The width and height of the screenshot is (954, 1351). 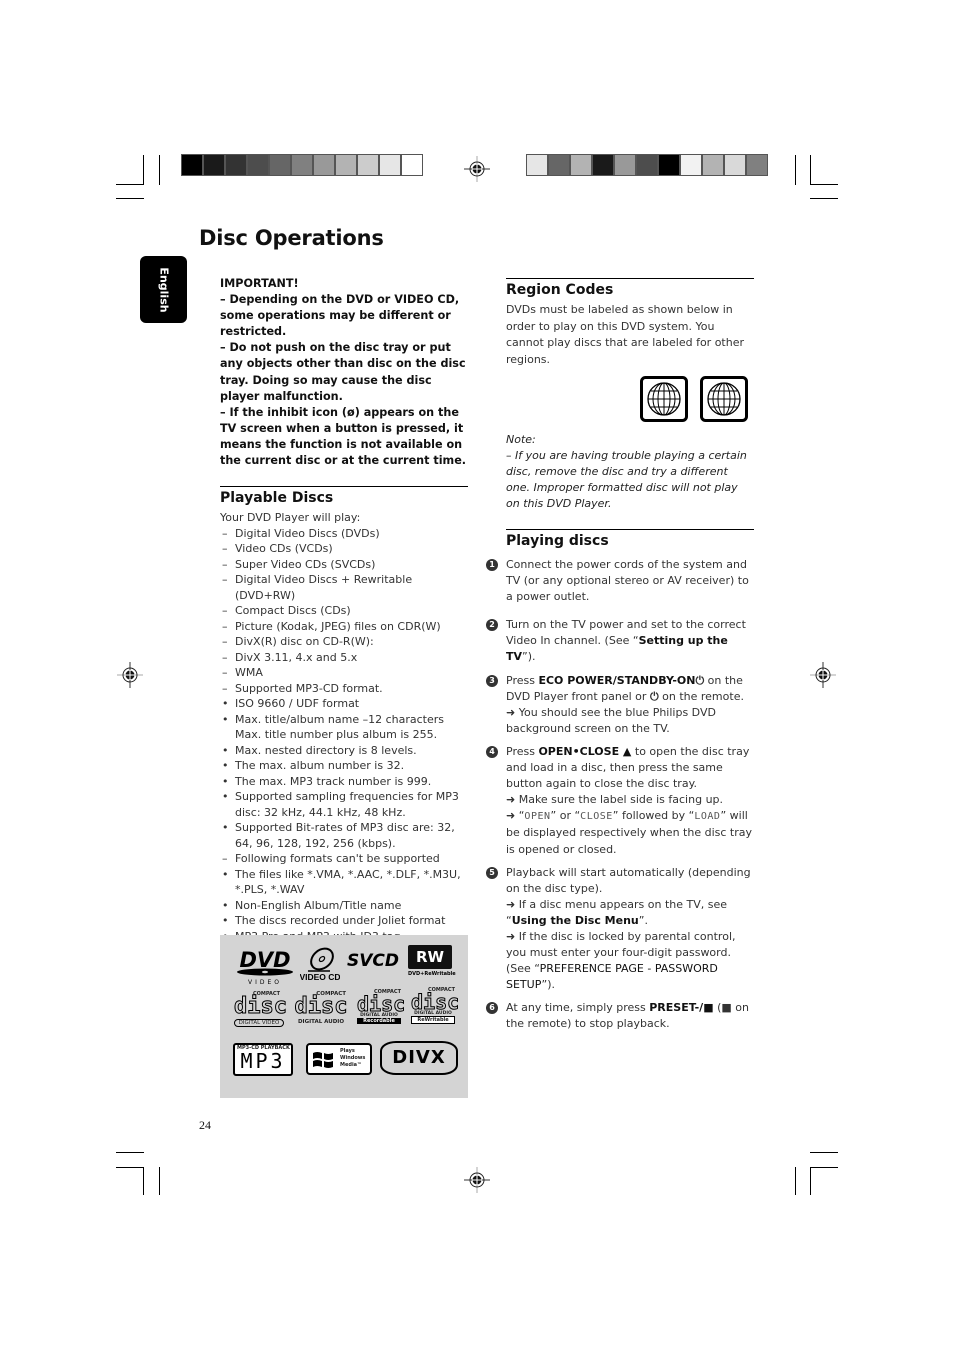 I want to click on list-item-text: WMA, so click(x=249, y=673).